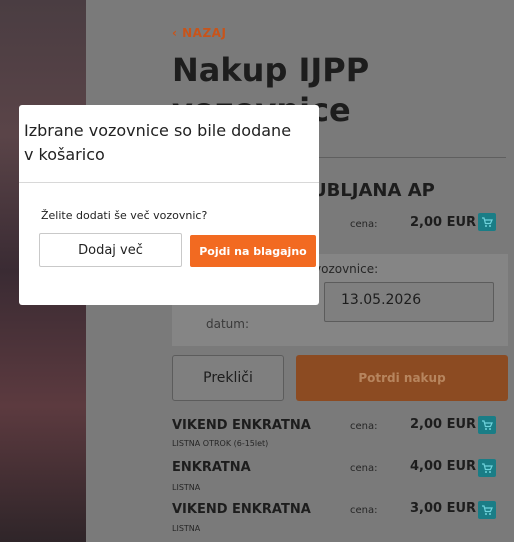 This screenshot has width=514, height=542. What do you see at coordinates (443, 466) in the screenshot?
I see `ticket-price: 4,00 EUR` at bounding box center [443, 466].